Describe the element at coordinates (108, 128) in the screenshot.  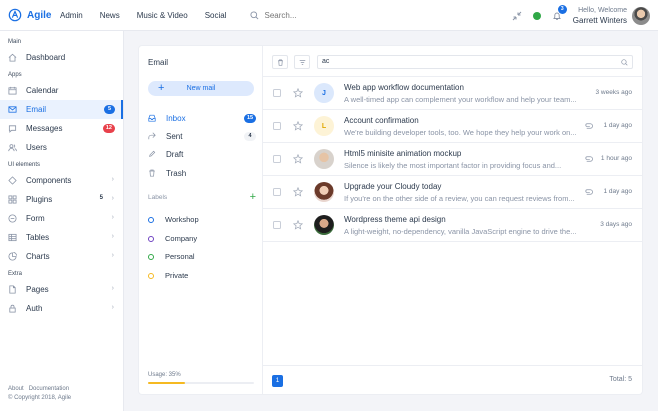
I see `messages-count-badge: 12` at that location.